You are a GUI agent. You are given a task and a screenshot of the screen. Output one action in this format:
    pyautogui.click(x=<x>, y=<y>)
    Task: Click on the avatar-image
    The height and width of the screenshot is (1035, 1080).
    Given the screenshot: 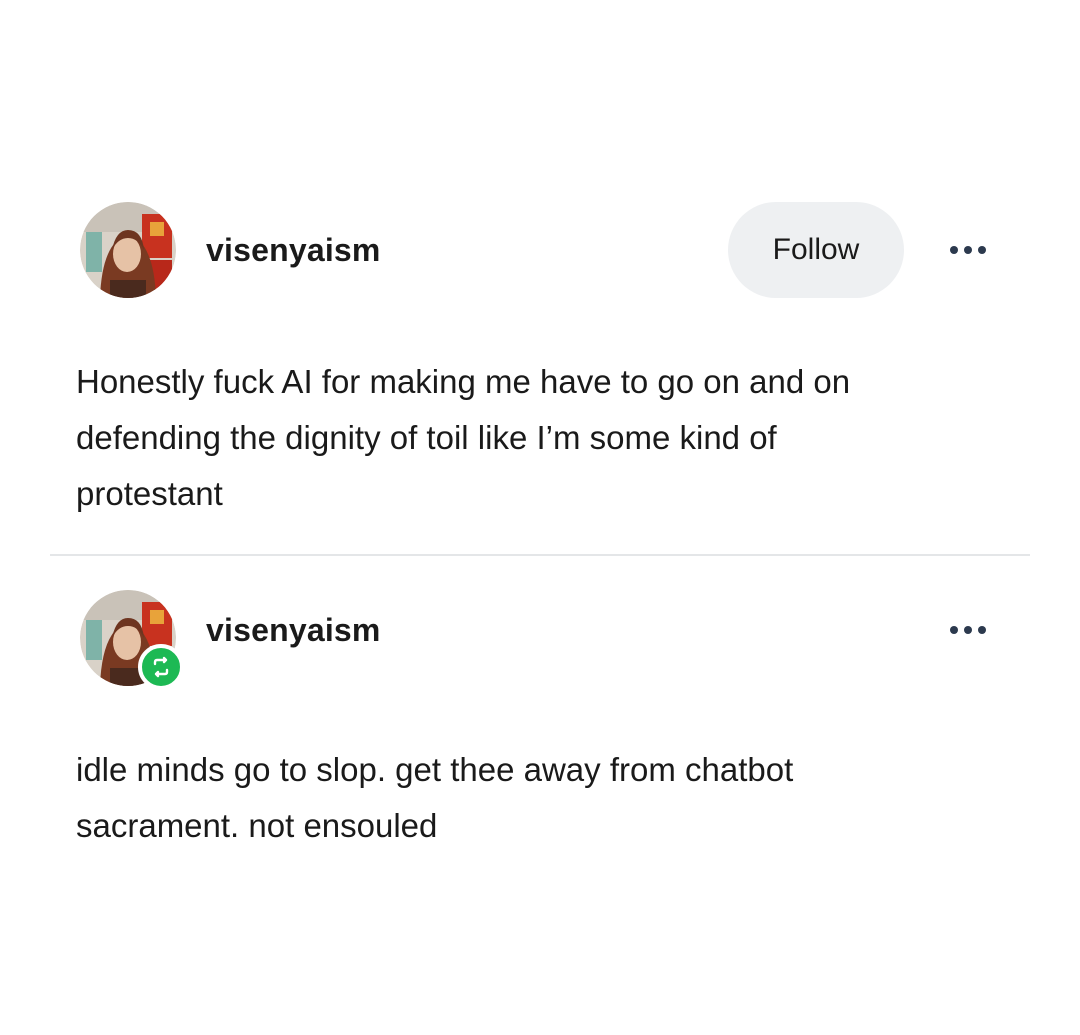 What is the action you would take?
    pyautogui.click(x=128, y=250)
    